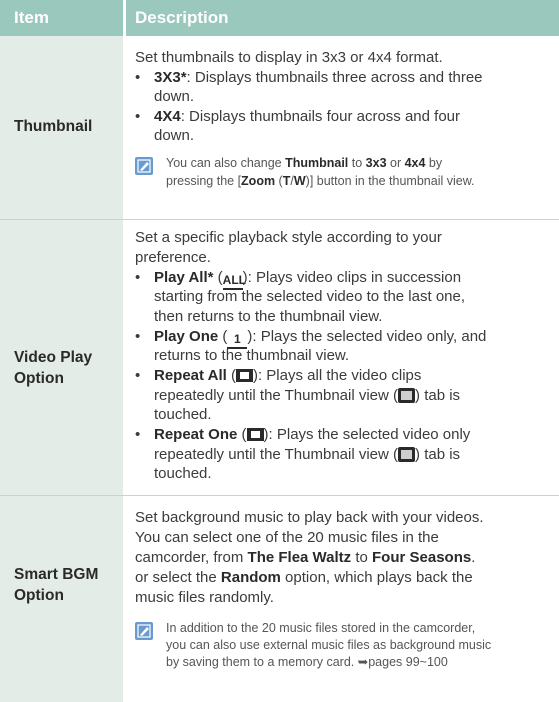 Image resolution: width=559 pixels, height=702 pixels. I want to click on item-label: Video Play, so click(53, 357).